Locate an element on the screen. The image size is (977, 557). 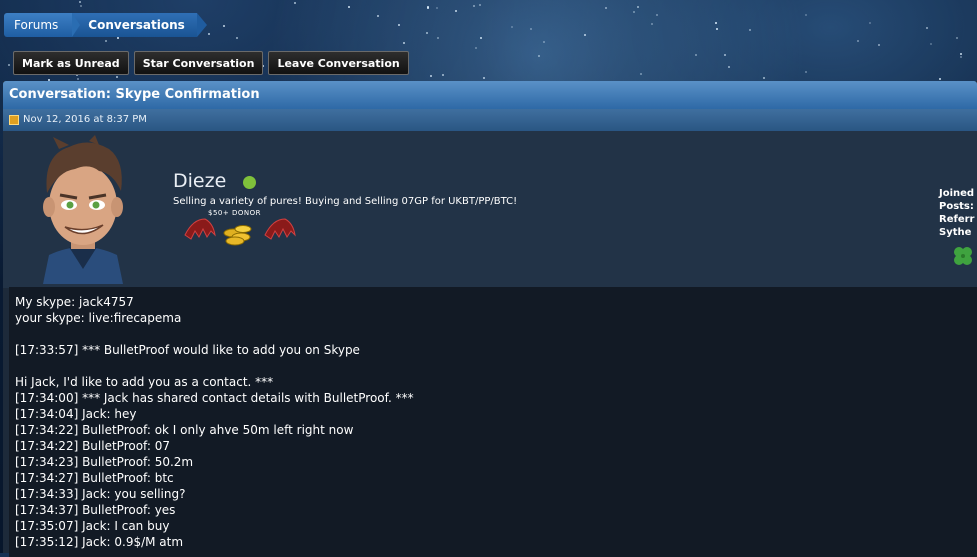
stat-joined: Joined is located at coordinates (957, 193).